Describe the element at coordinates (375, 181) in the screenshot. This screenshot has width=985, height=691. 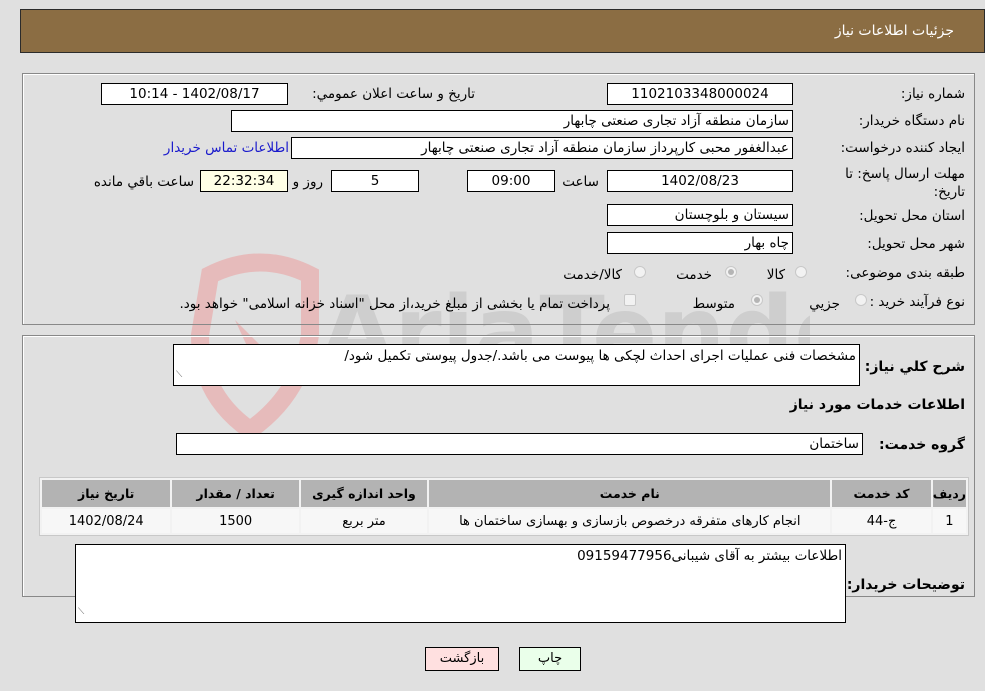
I see `days-field: 5` at that location.